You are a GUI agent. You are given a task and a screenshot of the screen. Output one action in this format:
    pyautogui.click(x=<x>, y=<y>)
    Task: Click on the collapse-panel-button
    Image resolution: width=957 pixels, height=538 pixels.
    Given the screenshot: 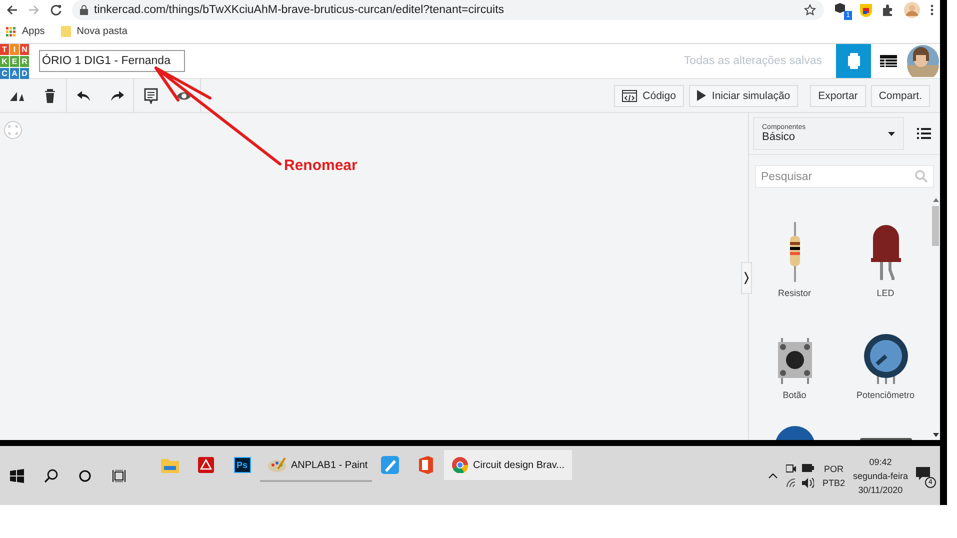 What is the action you would take?
    pyautogui.click(x=746, y=278)
    